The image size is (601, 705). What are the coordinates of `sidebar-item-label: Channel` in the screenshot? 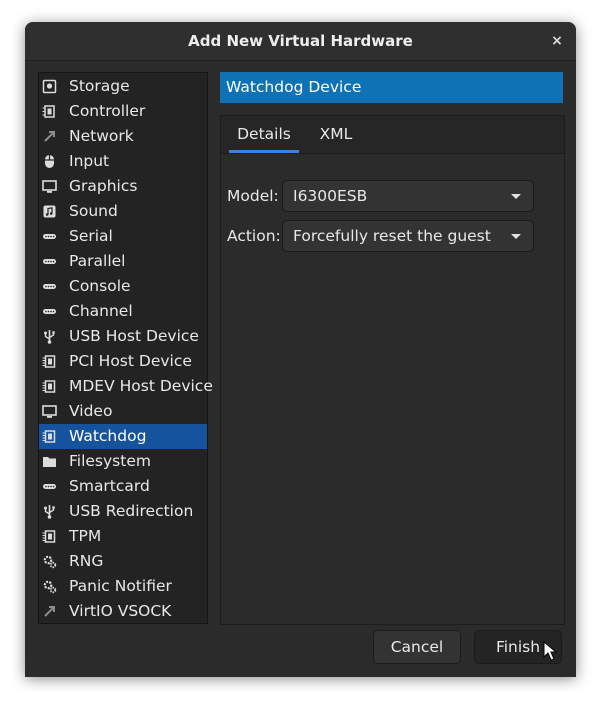 It's located at (101, 311).